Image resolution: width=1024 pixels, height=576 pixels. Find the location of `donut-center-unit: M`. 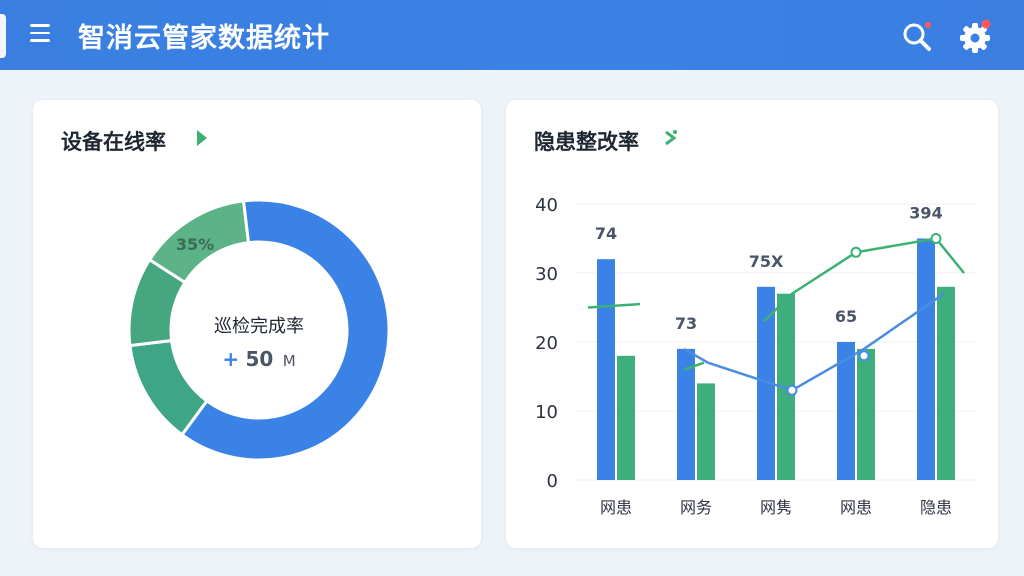

donut-center-unit: M is located at coordinates (289, 361).